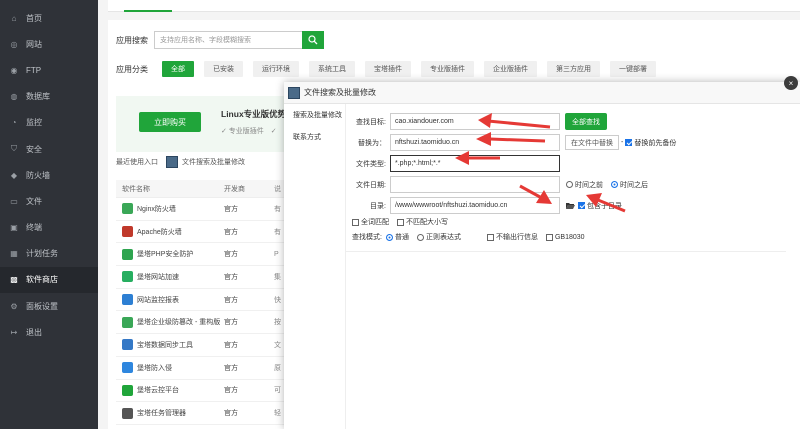 Image resolution: width=800 pixels, height=429 pixels. I want to click on replace-input: nftshuzi.taomiduo.cn, so click(475, 142).